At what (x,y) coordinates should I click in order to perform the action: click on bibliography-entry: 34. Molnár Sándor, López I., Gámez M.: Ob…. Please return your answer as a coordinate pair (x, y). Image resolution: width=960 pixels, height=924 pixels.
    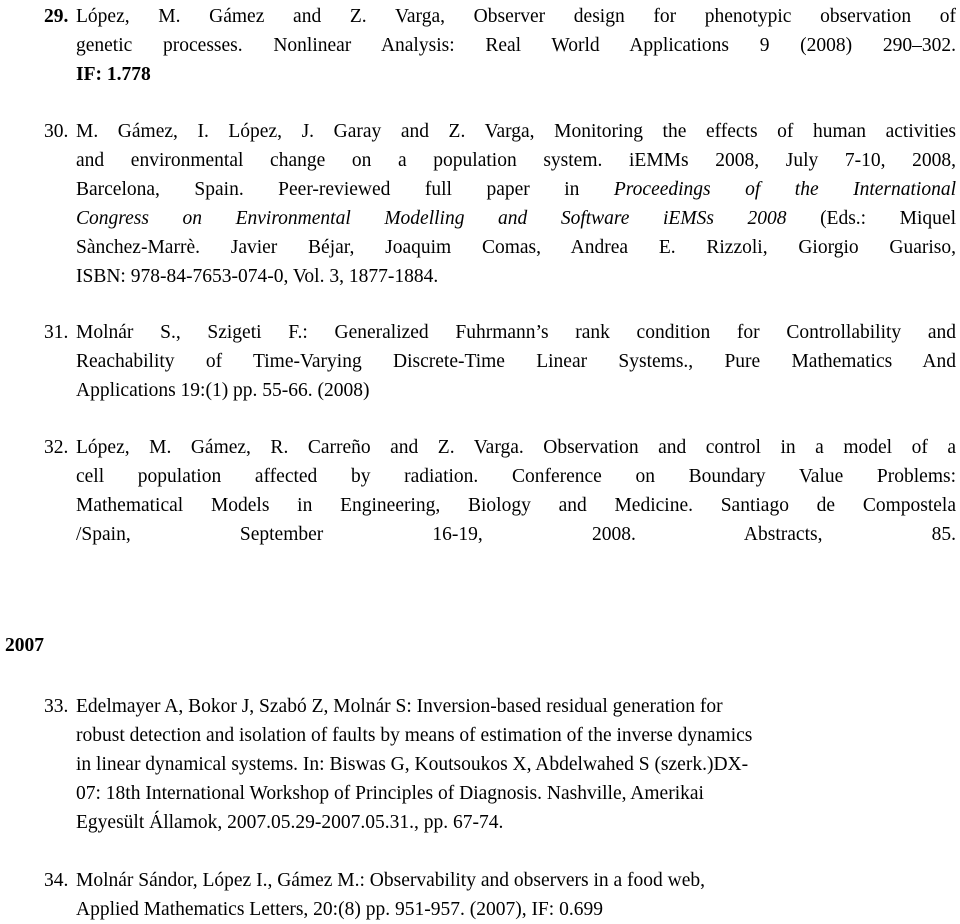
    Looking at the image, I should click on (500, 895).